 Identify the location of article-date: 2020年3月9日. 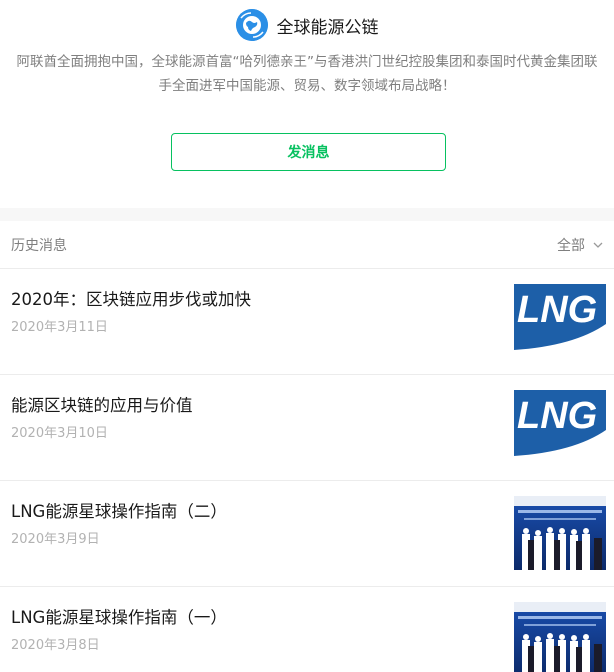
(55, 539).